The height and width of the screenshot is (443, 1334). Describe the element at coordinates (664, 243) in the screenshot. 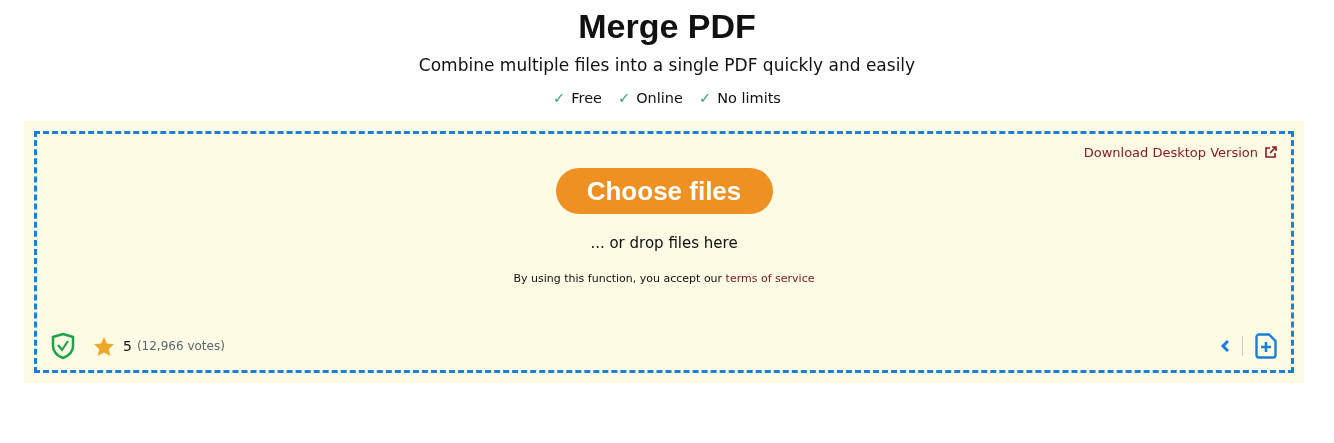

I see `drop-hint: ... or drop files here` at that location.